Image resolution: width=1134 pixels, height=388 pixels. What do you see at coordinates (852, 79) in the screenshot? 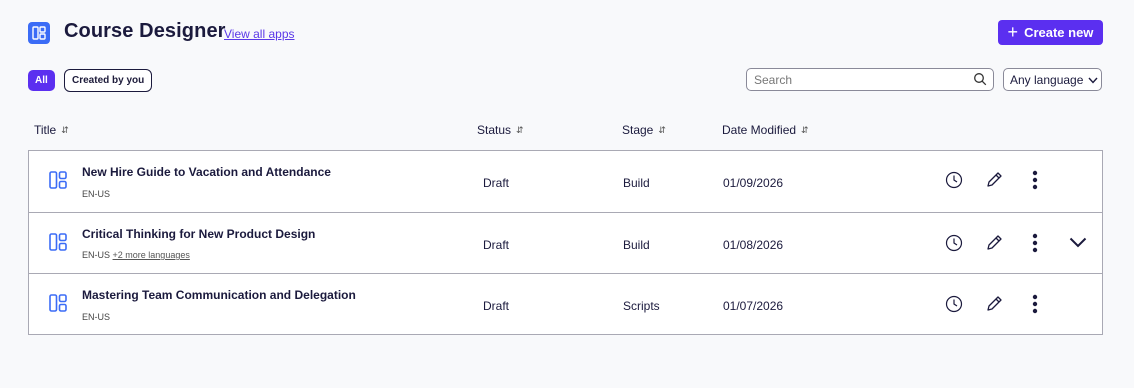
I see `search-input` at bounding box center [852, 79].